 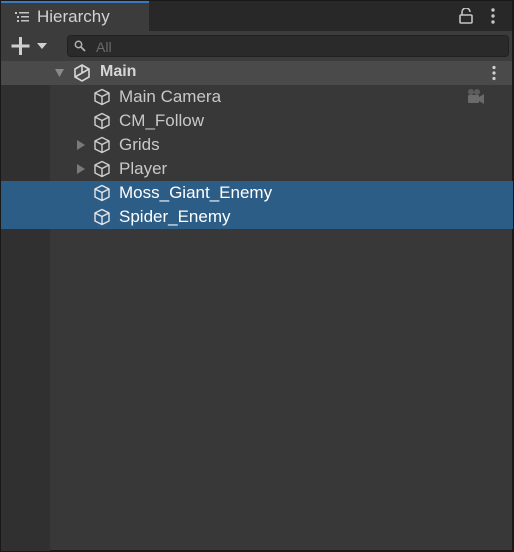 What do you see at coordinates (80, 46) in the screenshot?
I see `search-icon` at bounding box center [80, 46].